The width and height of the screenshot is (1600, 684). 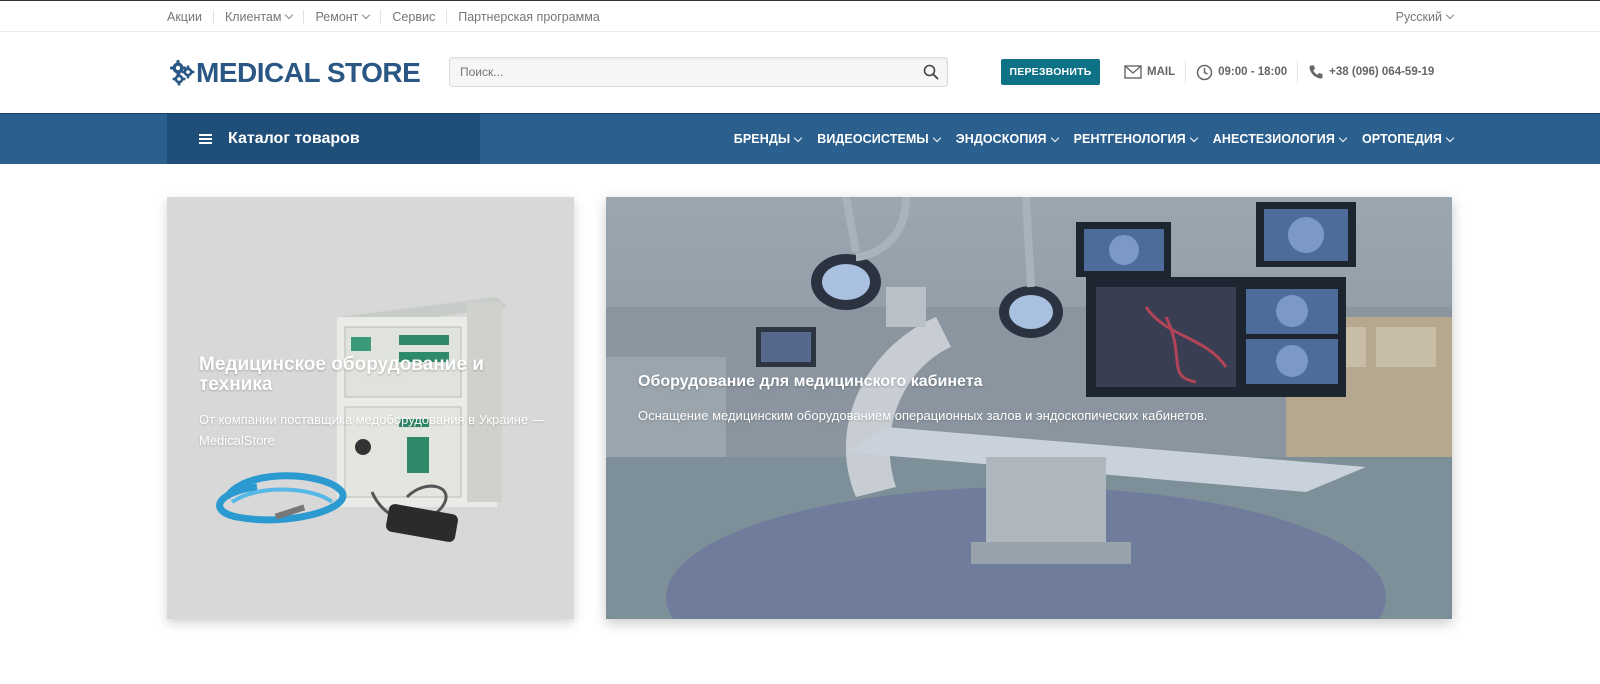 What do you see at coordinates (1161, 72) in the screenshot?
I see `mail-label: MAIL` at bounding box center [1161, 72].